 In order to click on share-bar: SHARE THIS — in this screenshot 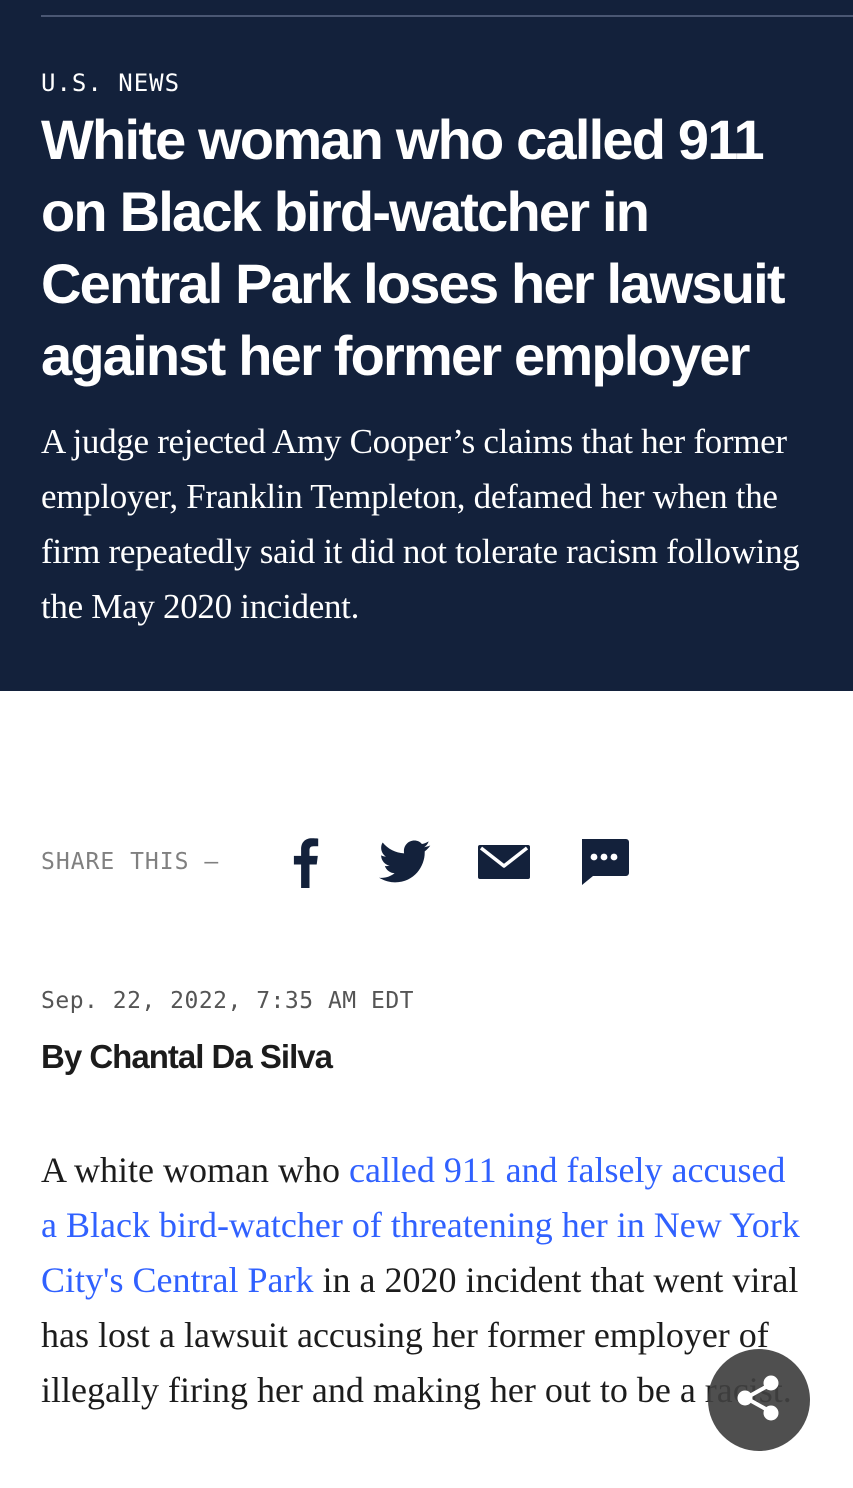, I will do `click(391, 861)`.